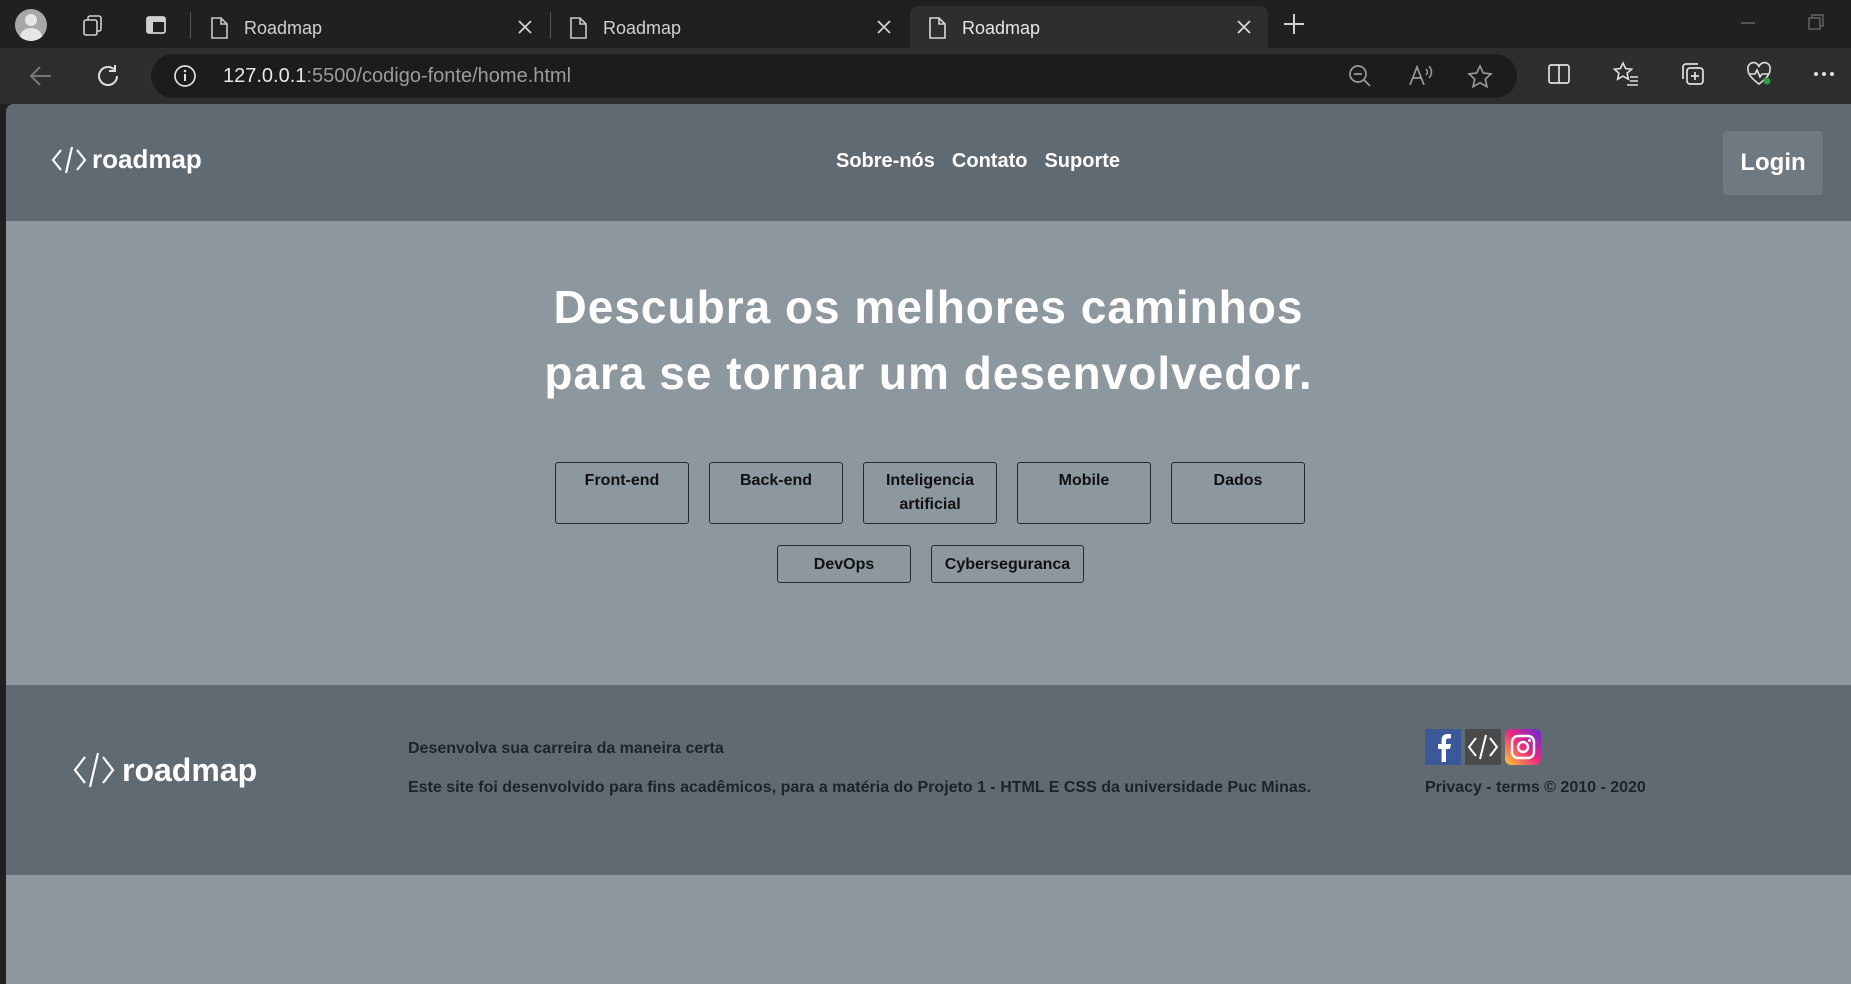  Describe the element at coordinates (1238, 493) in the screenshot. I see `path-button-dados: Dados` at that location.